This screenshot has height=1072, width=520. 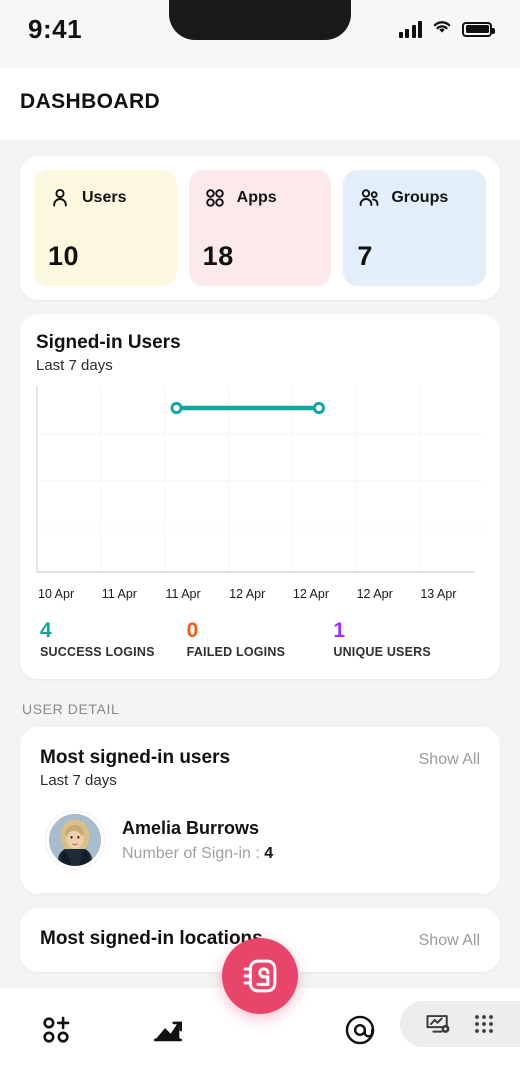 What do you see at coordinates (260, 20) in the screenshot?
I see `notch` at bounding box center [260, 20].